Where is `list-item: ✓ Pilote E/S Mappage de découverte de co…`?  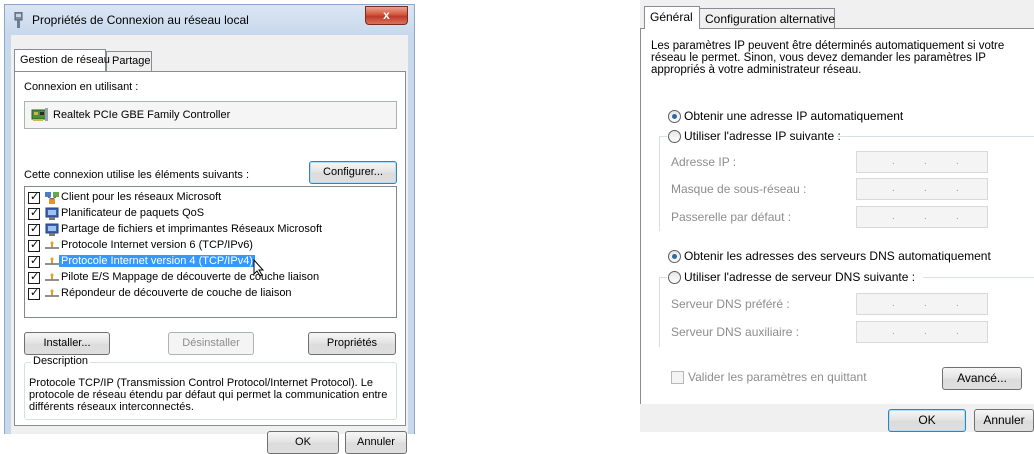
list-item: ✓ Pilote E/S Mappage de découverte de co… is located at coordinates (210, 278).